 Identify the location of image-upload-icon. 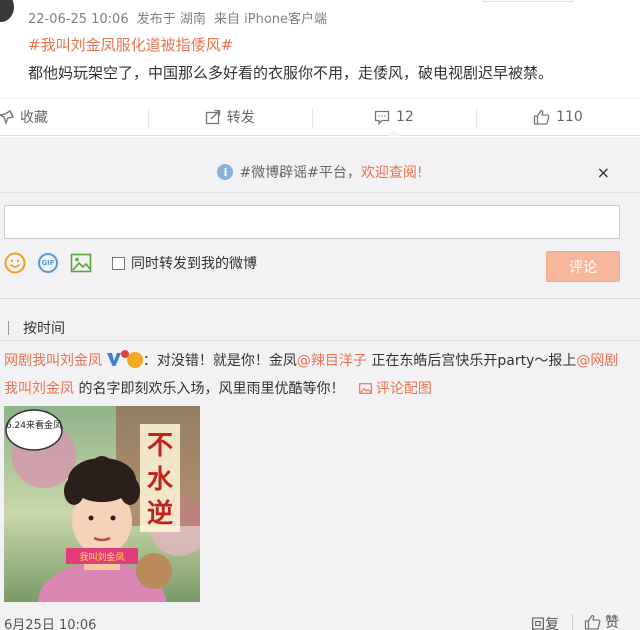
(81, 263).